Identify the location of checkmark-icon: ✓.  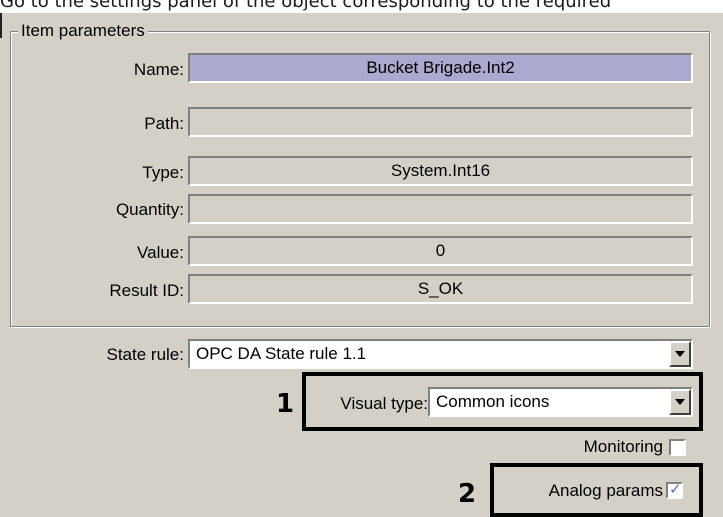
(675, 489).